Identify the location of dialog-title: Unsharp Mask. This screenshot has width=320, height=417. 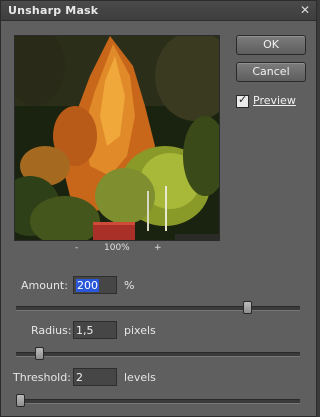
(53, 10).